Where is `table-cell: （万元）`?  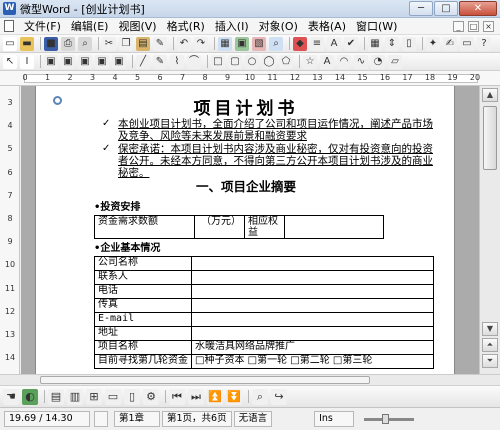 table-cell: （万元） is located at coordinates (219, 227).